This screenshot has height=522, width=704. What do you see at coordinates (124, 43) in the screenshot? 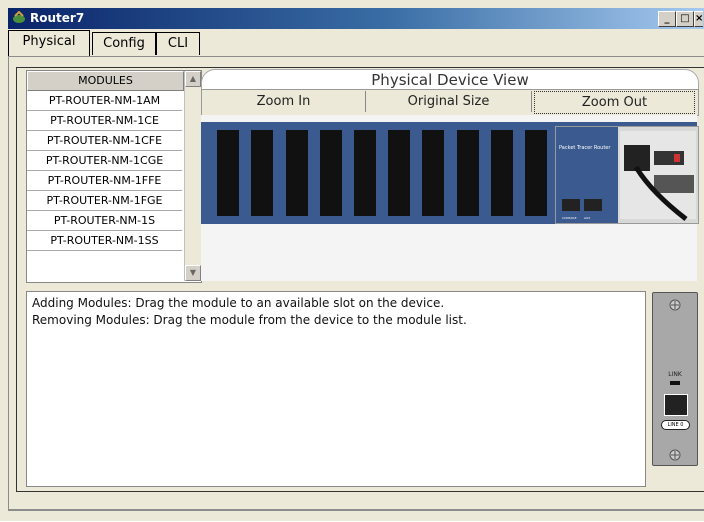
I see `tab-config: Config` at bounding box center [124, 43].